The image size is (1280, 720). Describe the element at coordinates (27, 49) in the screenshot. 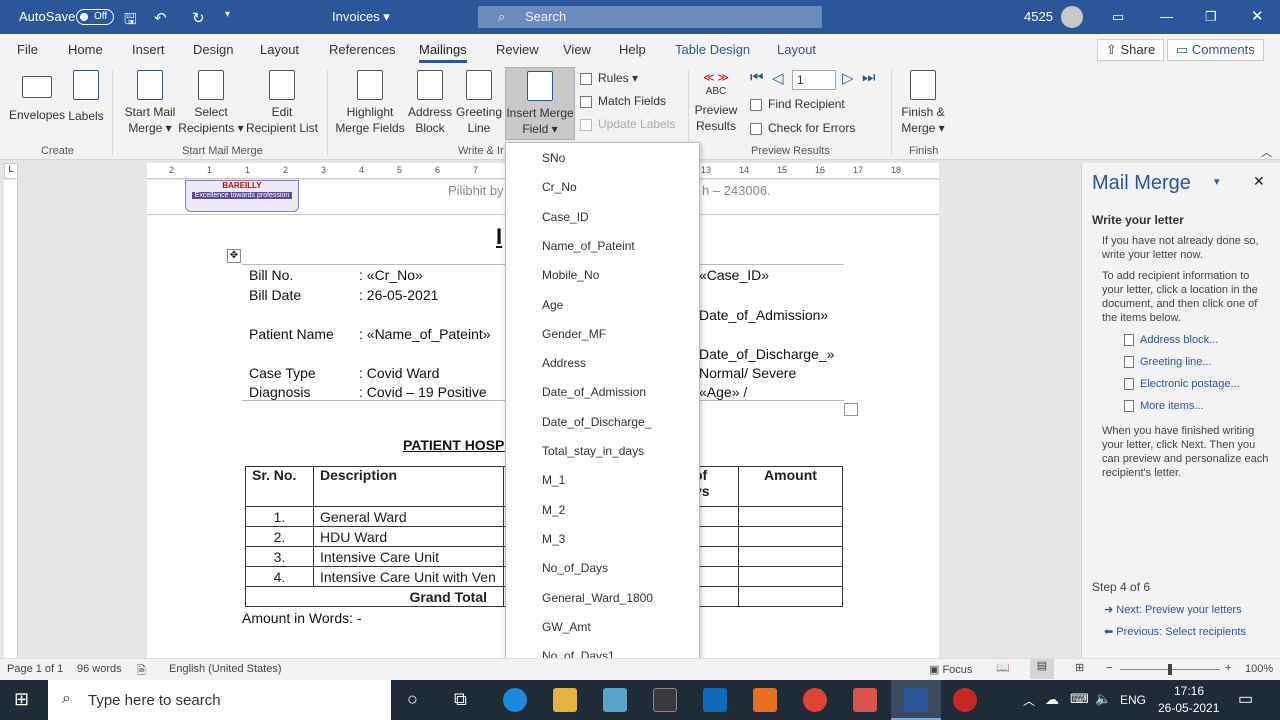

I see `tab-file: File` at that location.